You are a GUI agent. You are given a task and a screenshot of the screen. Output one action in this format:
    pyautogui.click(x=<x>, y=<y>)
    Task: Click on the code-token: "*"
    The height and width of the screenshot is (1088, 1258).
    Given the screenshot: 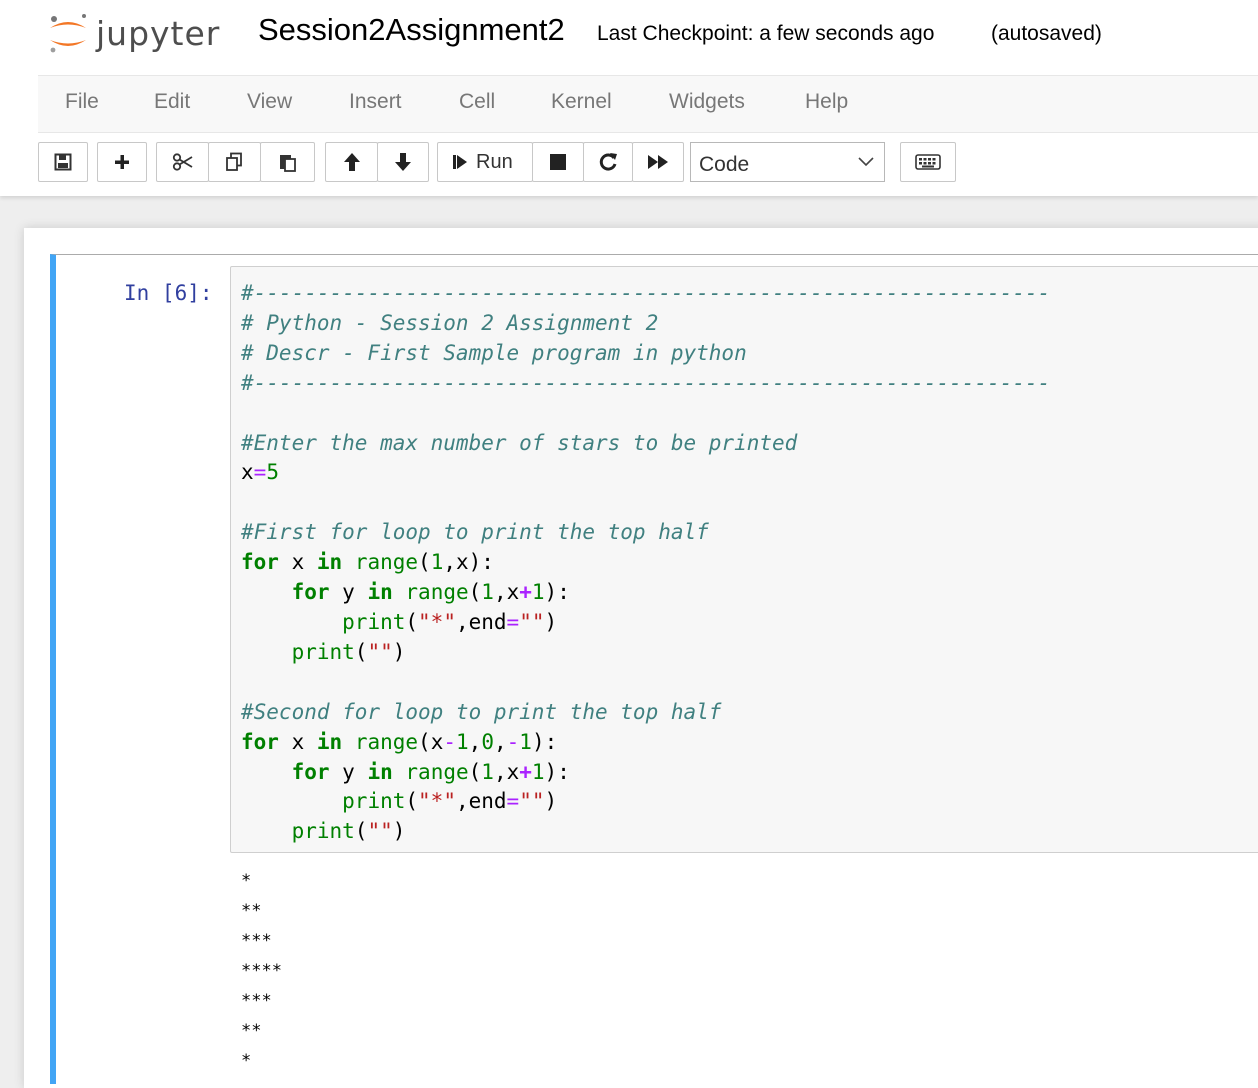 What is the action you would take?
    pyautogui.click(x=437, y=801)
    